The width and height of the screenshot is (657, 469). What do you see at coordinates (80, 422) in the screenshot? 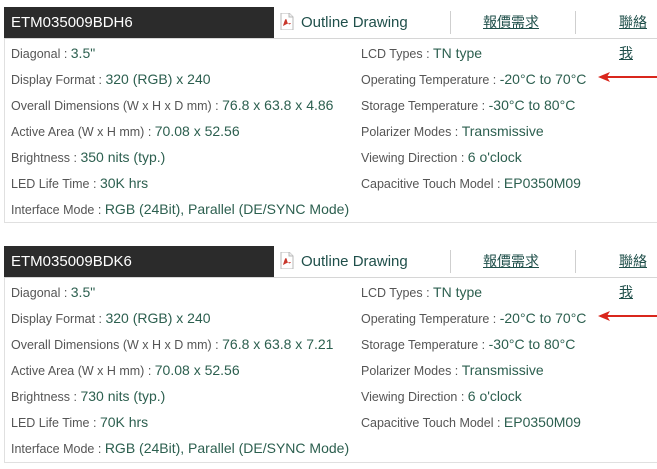
I see `spec-led-life-time: LED Life Time : 70K hrs` at bounding box center [80, 422].